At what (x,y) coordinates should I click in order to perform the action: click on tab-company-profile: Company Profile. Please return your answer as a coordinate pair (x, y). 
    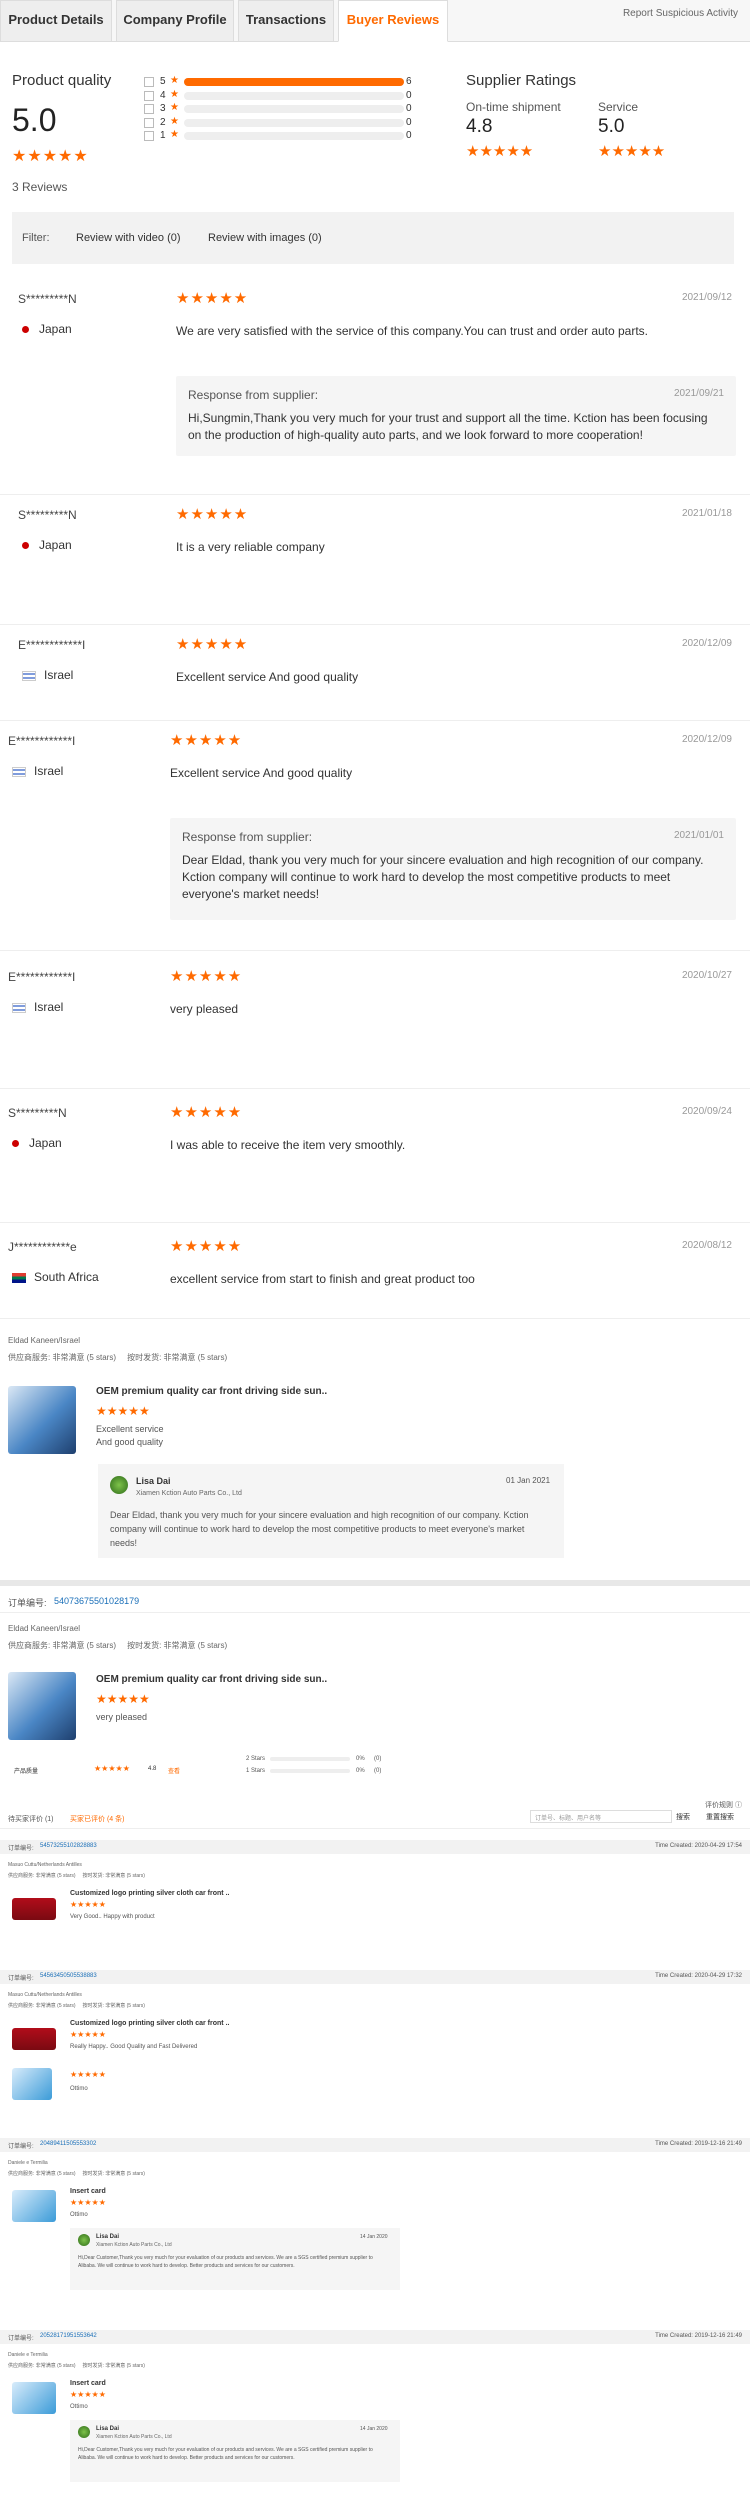
    Looking at the image, I should click on (175, 21).